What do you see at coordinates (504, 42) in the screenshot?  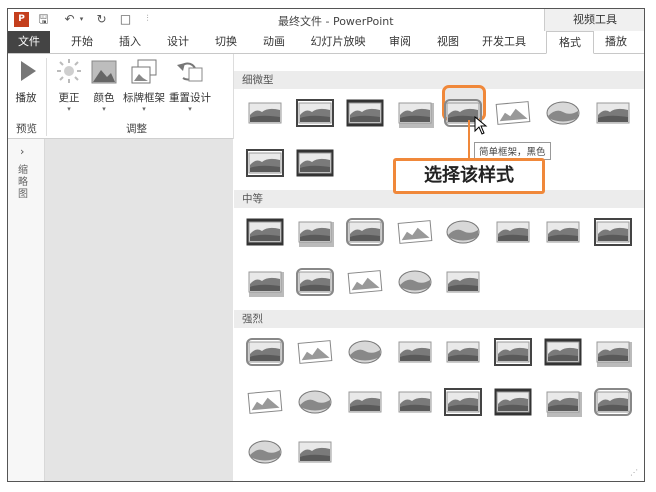 I see `tab-developer: 开发工具` at bounding box center [504, 42].